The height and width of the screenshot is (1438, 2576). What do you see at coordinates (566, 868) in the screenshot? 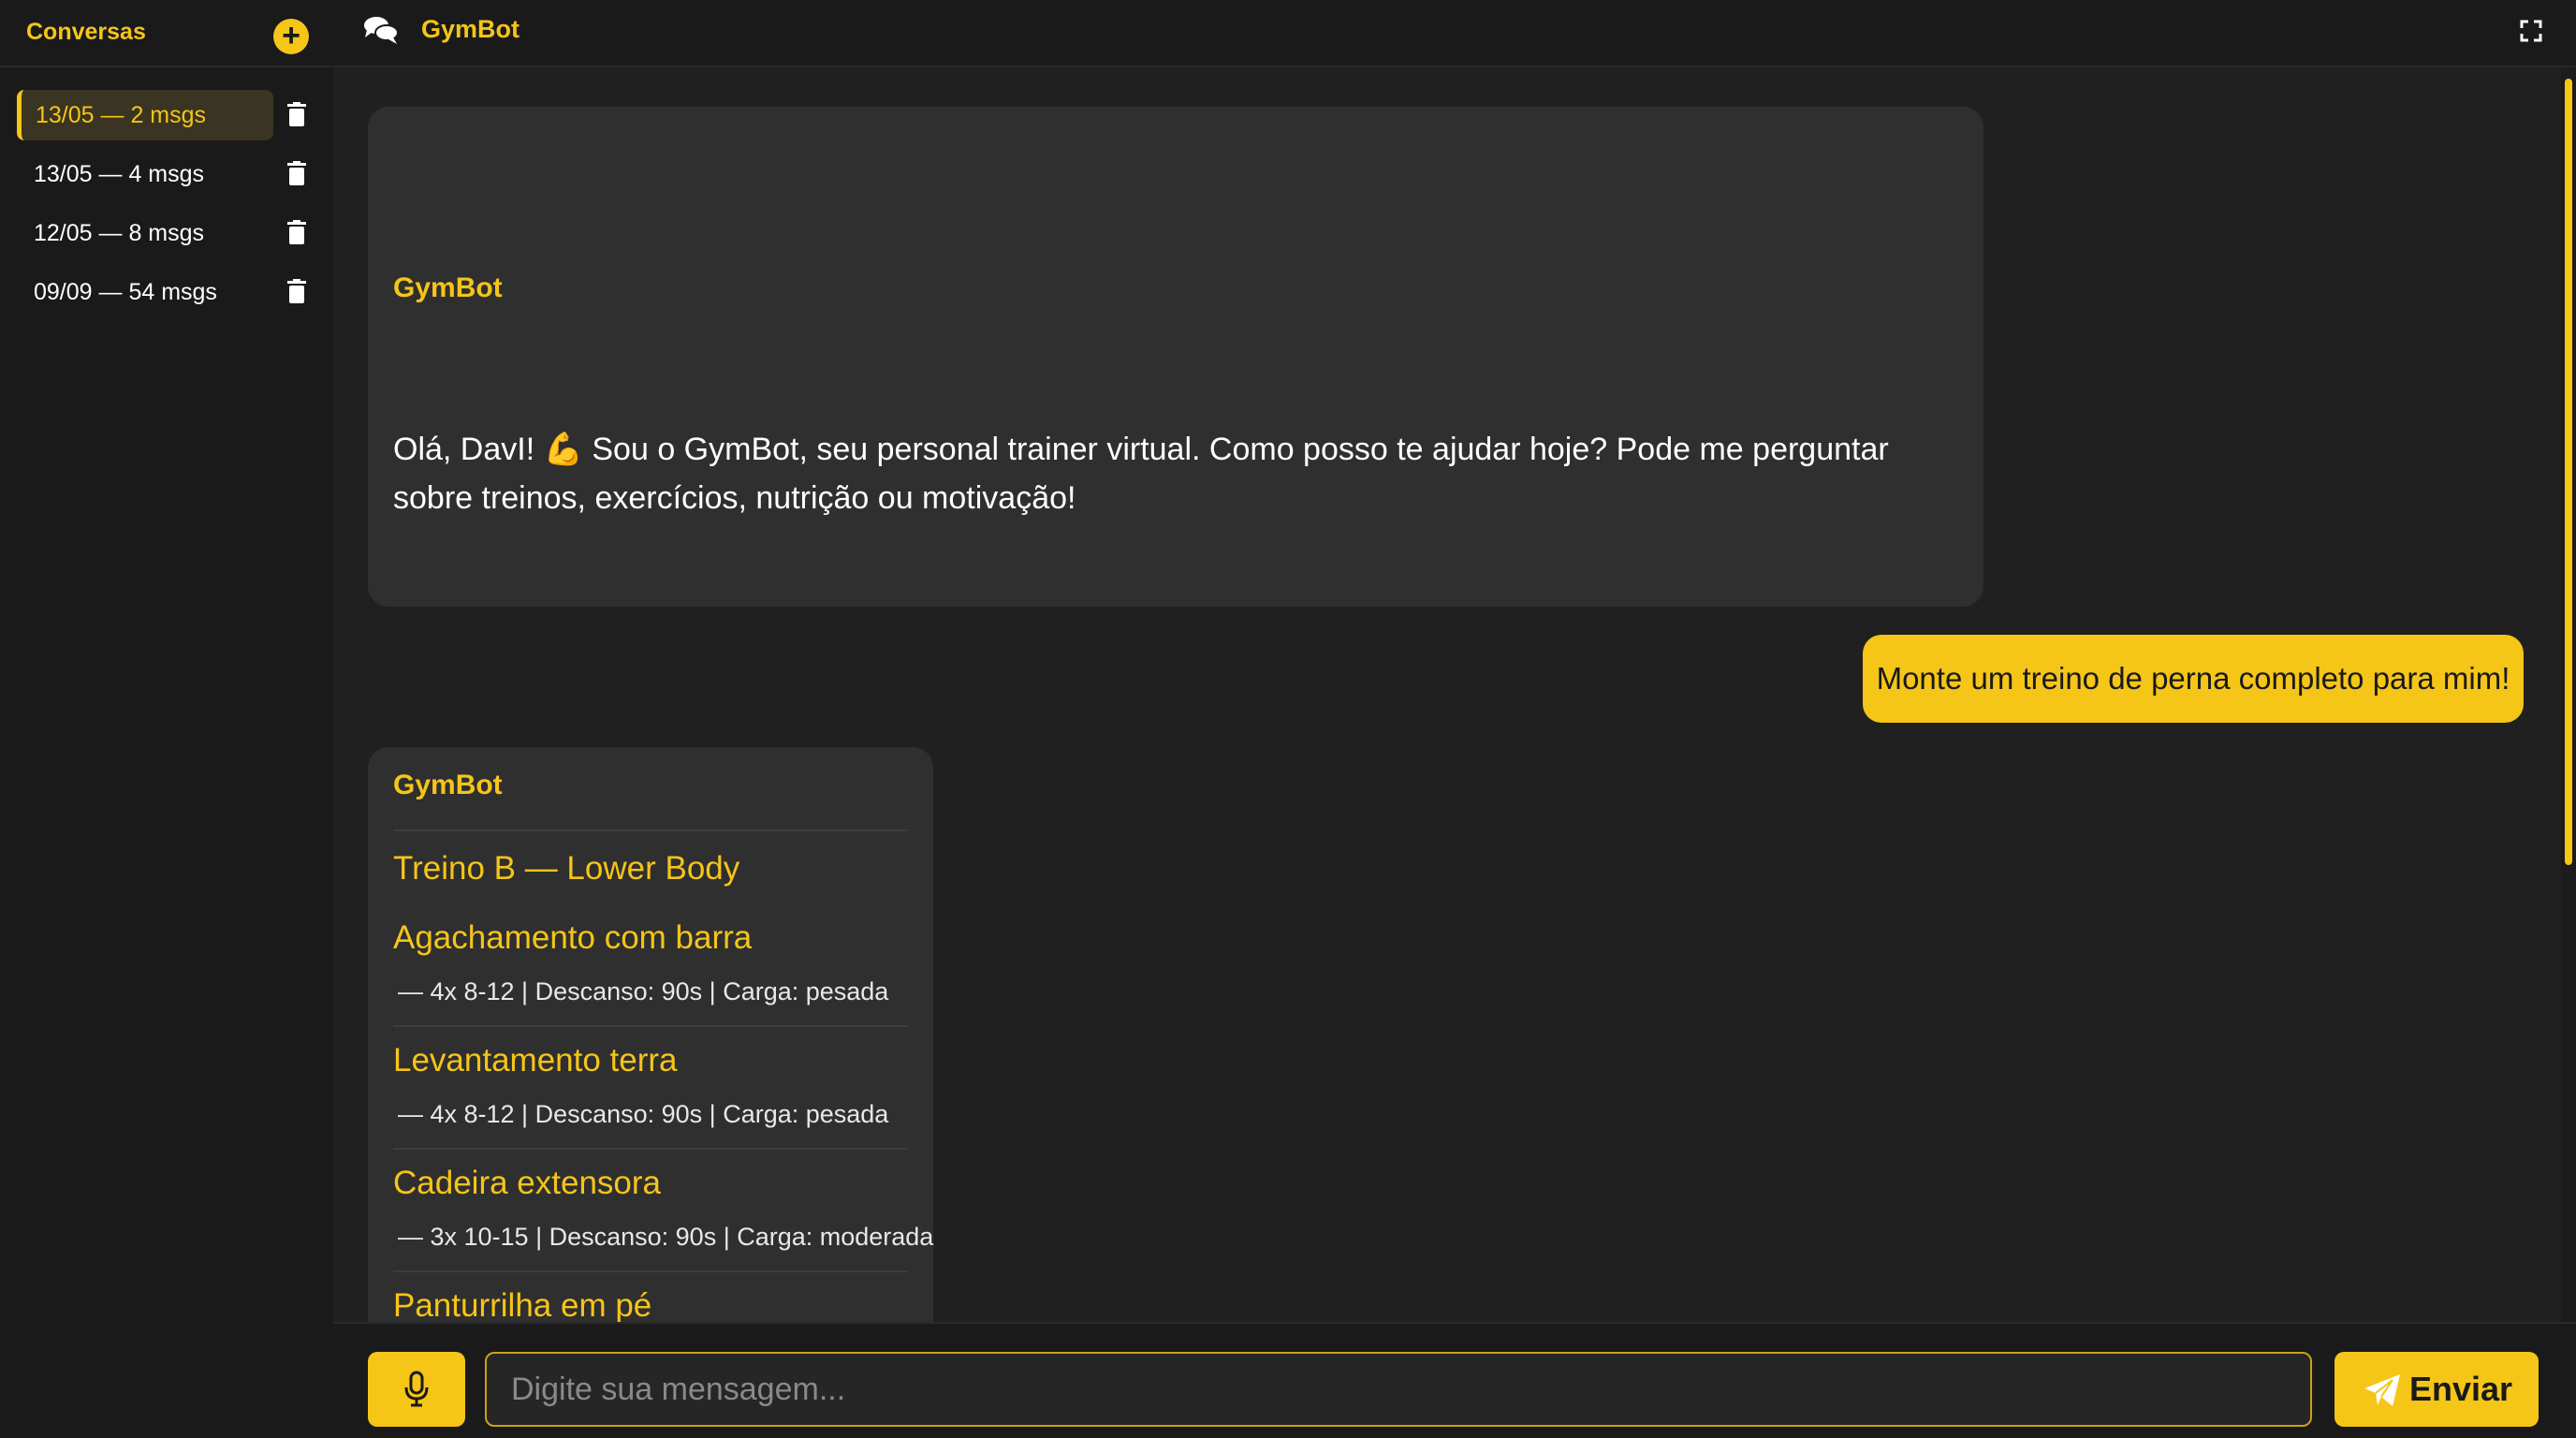
I see `workout-title: Treino B — Lower Body` at bounding box center [566, 868].